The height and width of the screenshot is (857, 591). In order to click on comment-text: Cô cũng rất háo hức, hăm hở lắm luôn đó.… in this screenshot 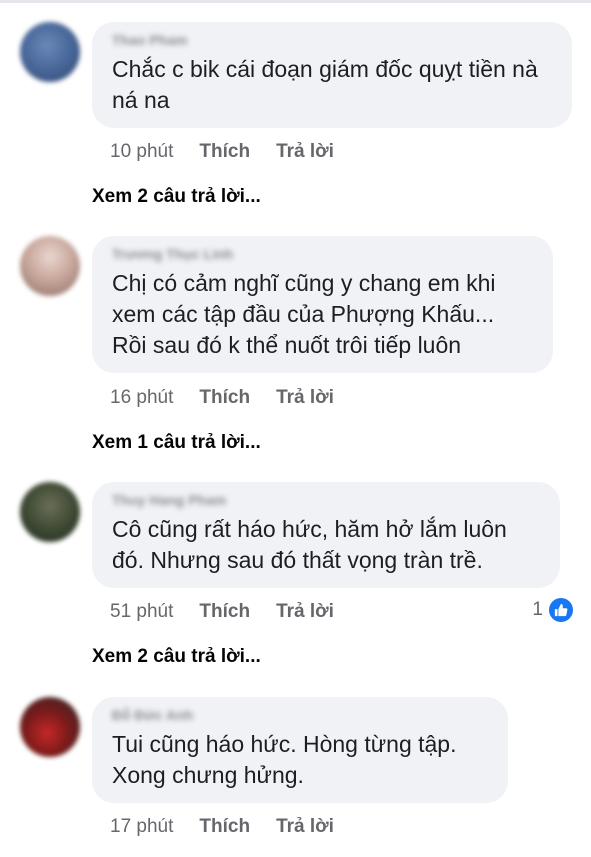, I will do `click(309, 544)`.